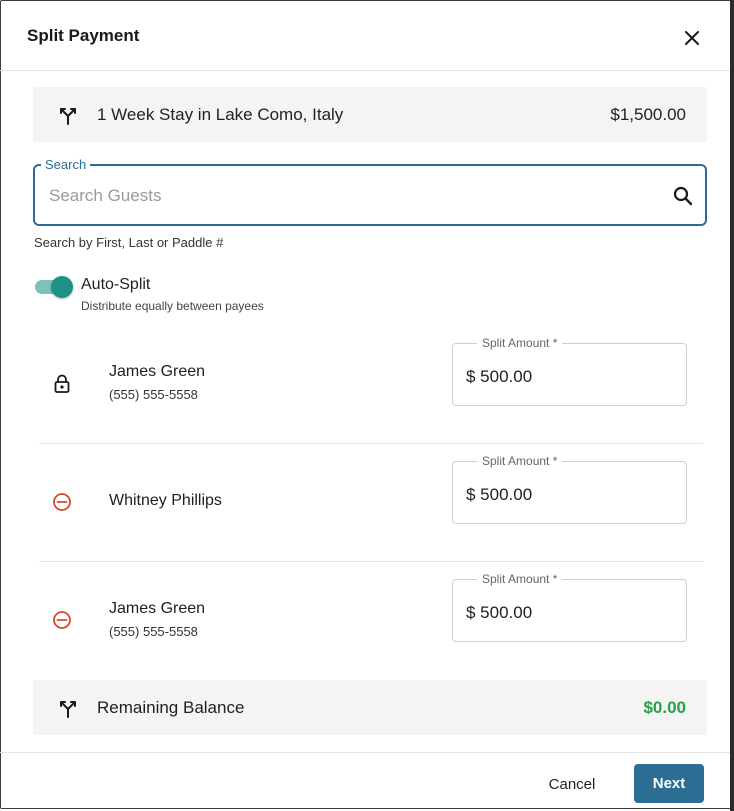 Image resolution: width=734 pixels, height=811 pixels. Describe the element at coordinates (664, 707) in the screenshot. I see `remaining-balance-amount: $0.00` at that location.